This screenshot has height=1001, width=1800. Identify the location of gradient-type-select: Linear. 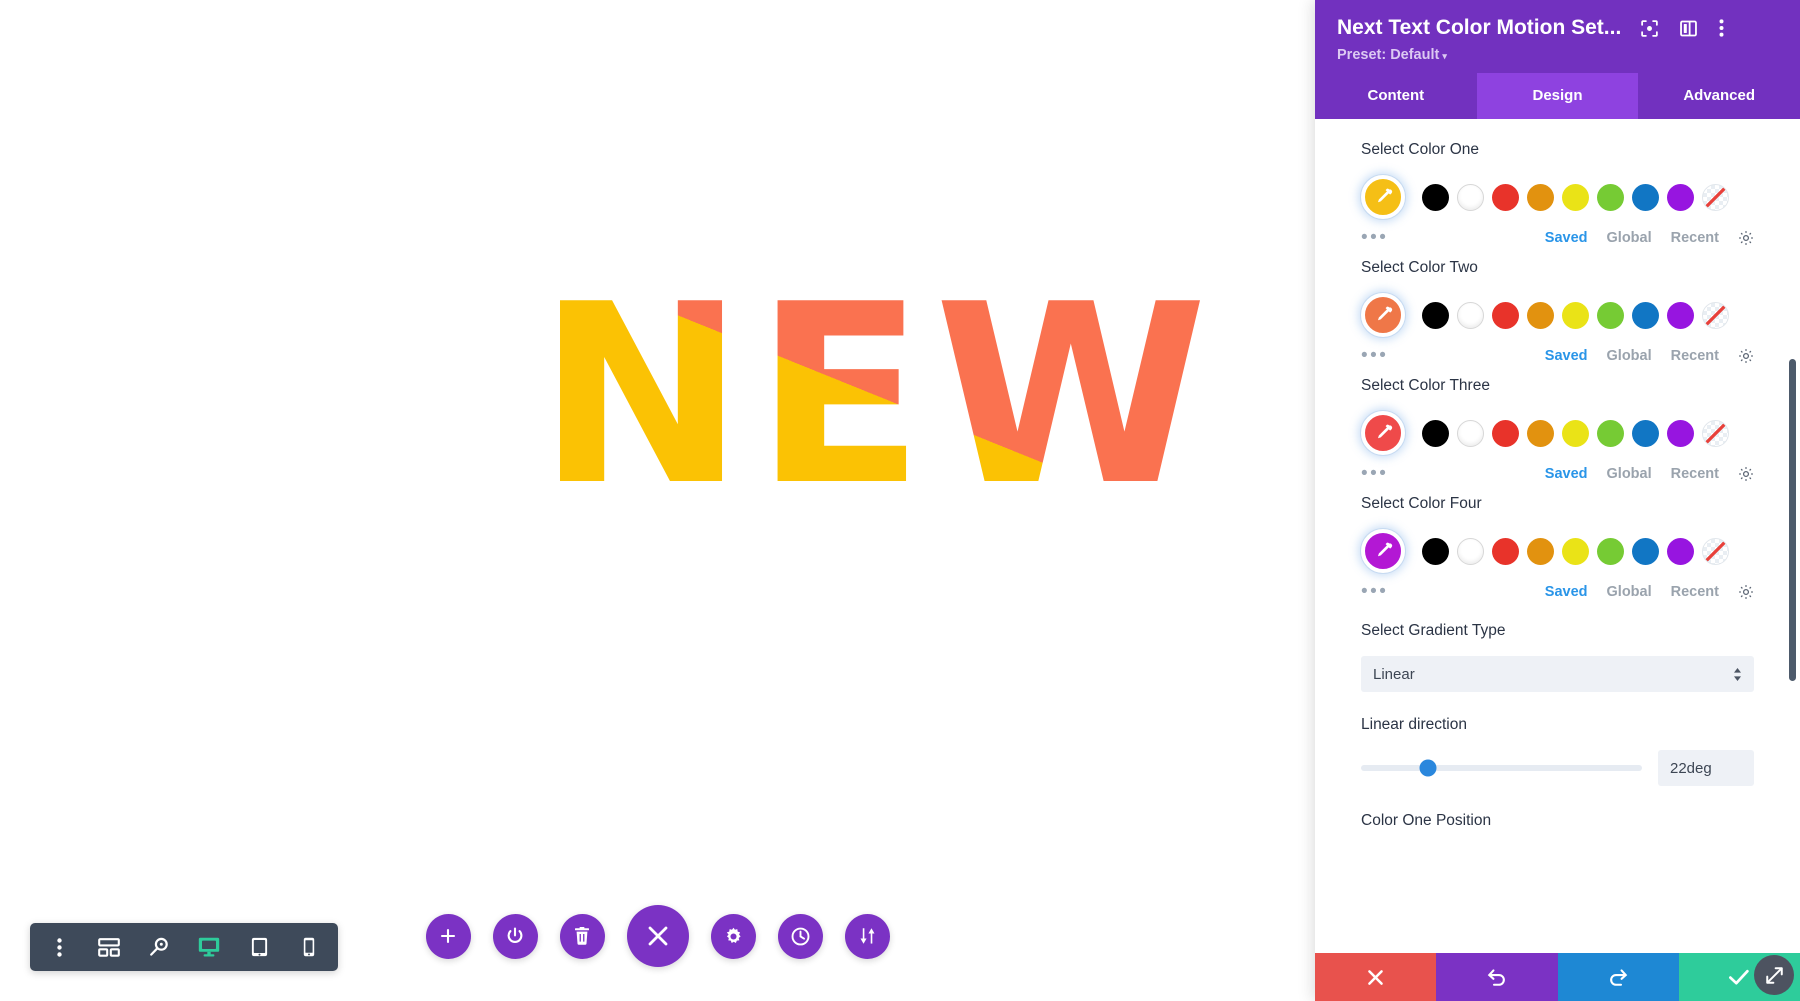
(1557, 674).